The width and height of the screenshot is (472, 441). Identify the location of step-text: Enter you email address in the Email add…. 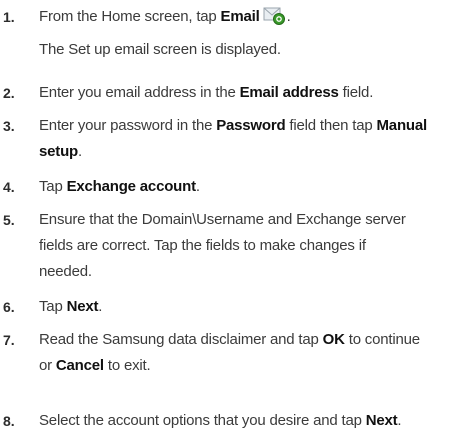
(206, 92).